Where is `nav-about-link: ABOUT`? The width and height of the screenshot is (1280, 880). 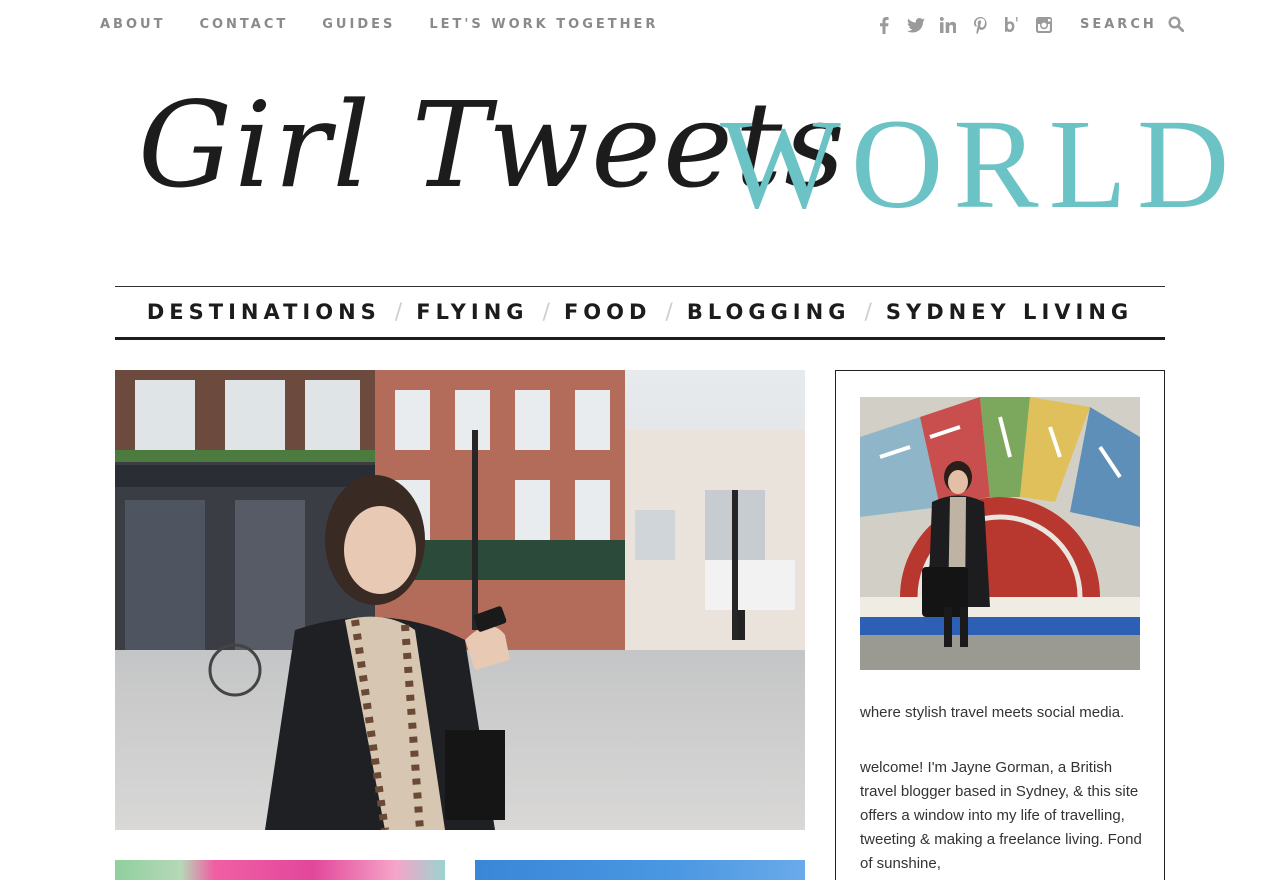 nav-about-link: ABOUT is located at coordinates (132, 24).